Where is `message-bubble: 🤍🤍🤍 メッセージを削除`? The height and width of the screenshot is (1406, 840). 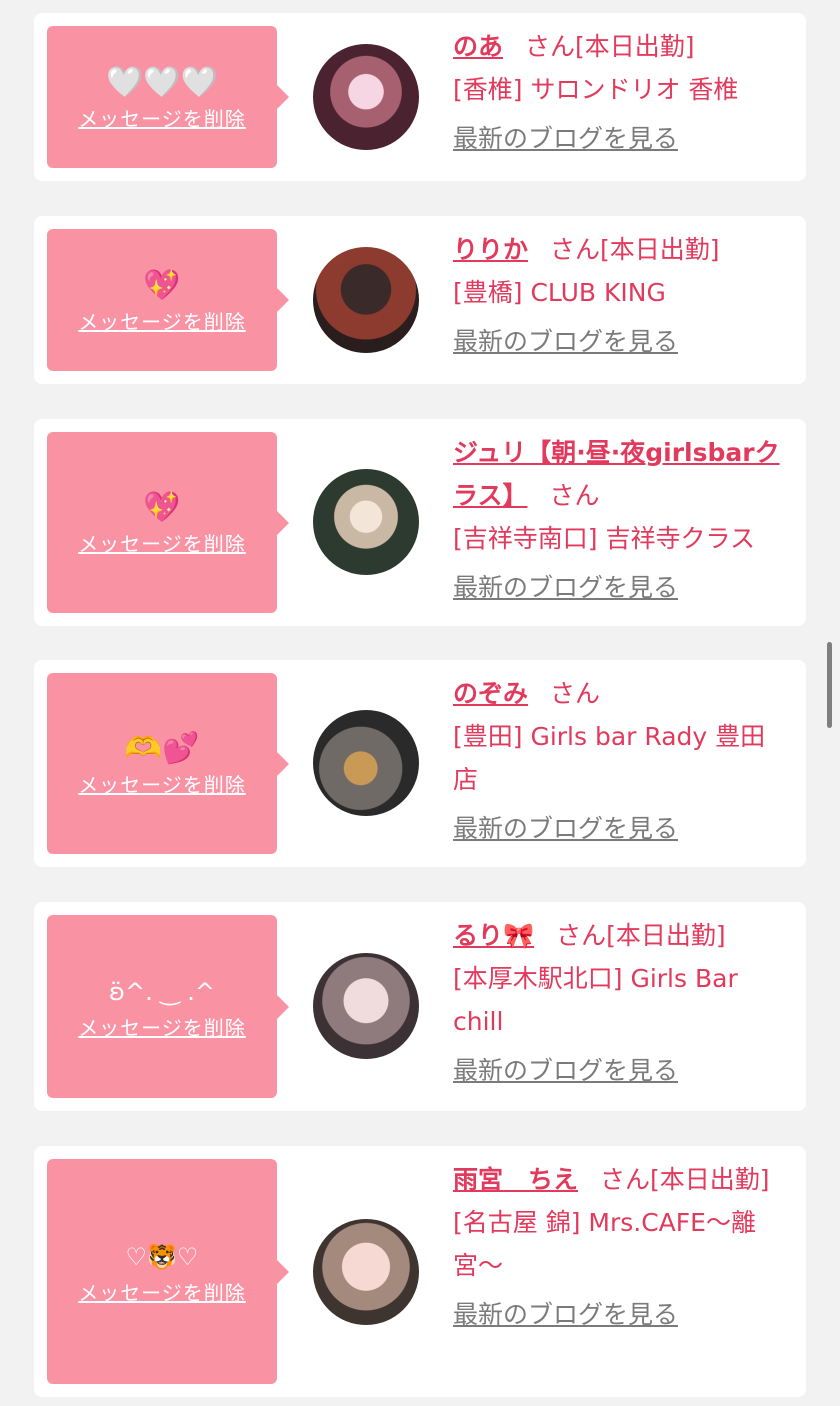
message-bubble: 🤍🤍🤍 メッセージを削除 is located at coordinates (168, 97).